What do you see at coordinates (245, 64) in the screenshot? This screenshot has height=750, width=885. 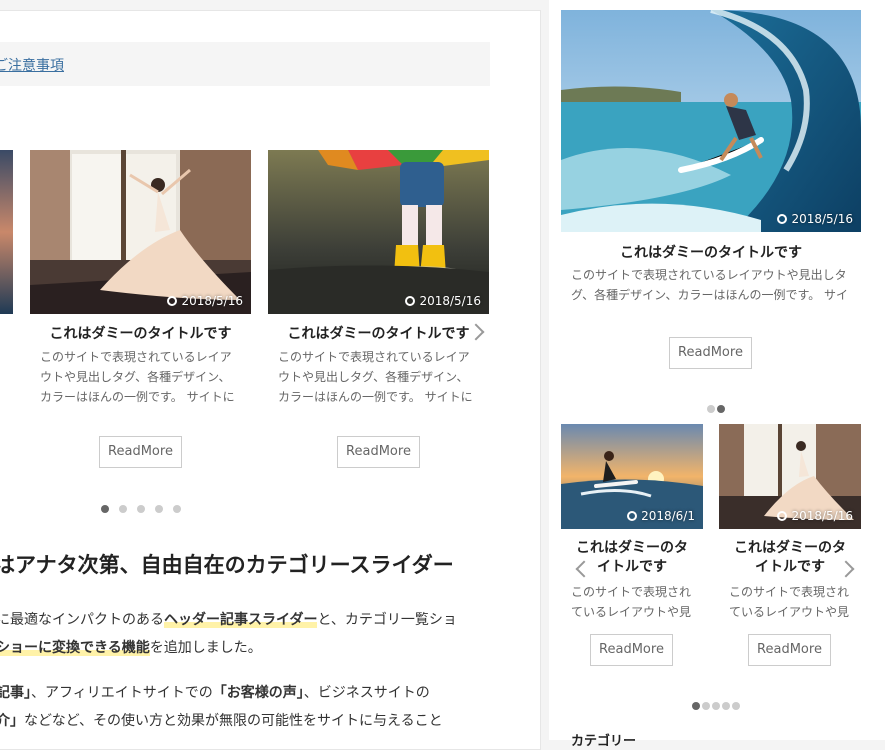 I see `notice-box: ご注意事項` at bounding box center [245, 64].